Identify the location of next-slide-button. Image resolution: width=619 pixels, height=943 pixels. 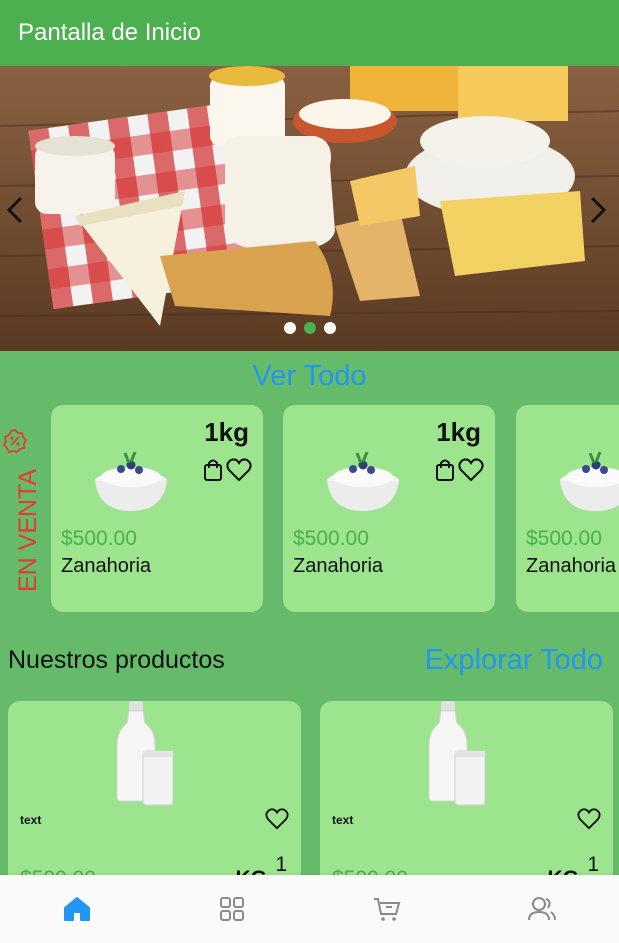
(598, 210).